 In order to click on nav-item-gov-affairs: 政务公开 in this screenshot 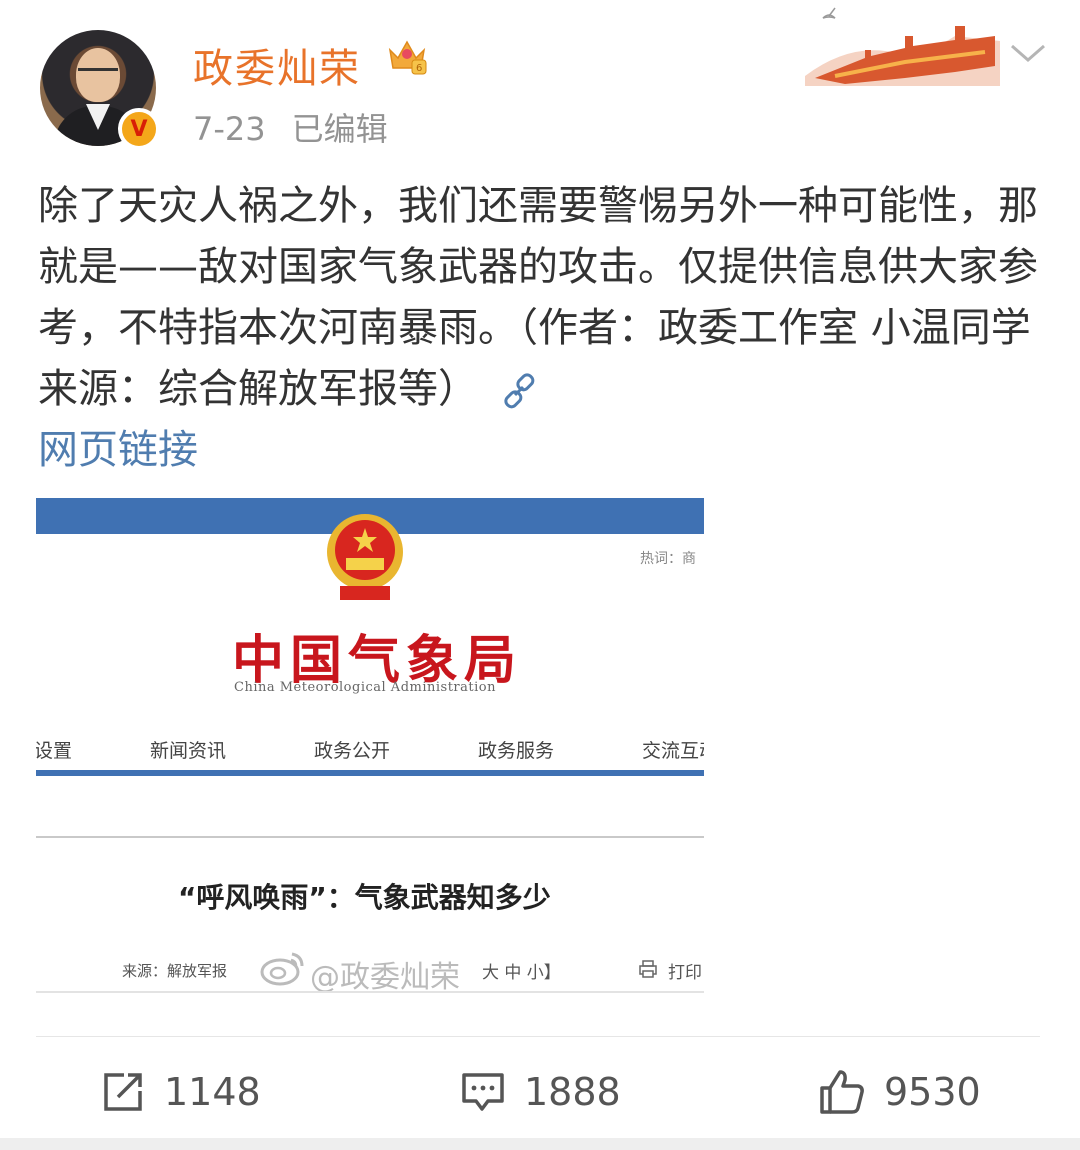, I will do `click(352, 751)`.